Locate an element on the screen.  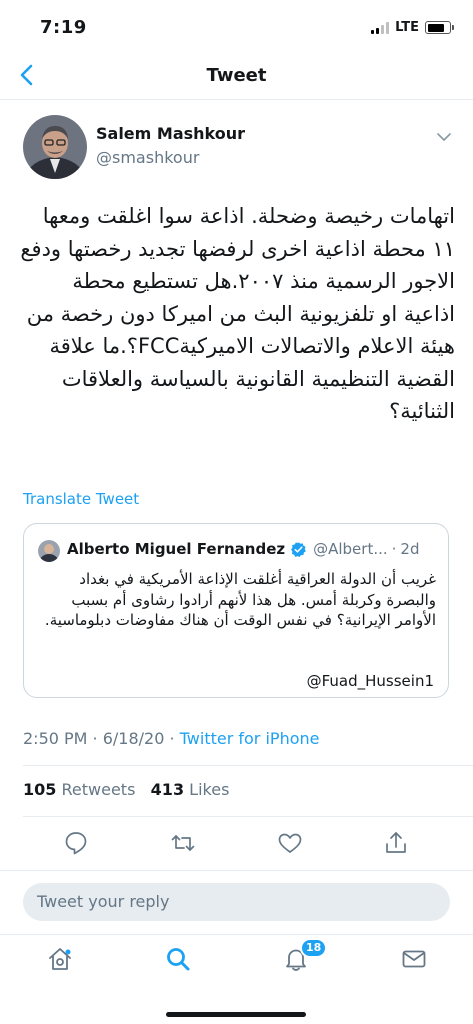
like-heart-icon is located at coordinates (290, 843).